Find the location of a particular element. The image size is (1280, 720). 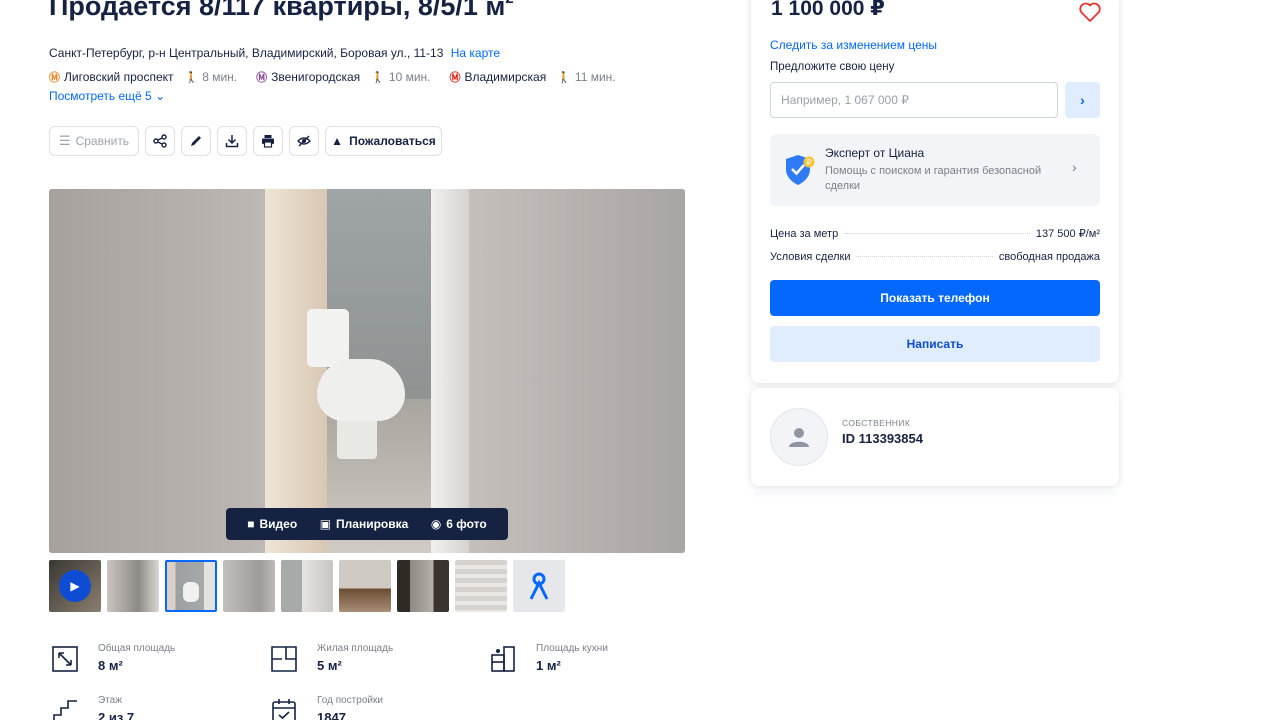

photos-button: ◉ 6 фото is located at coordinates (459, 524).